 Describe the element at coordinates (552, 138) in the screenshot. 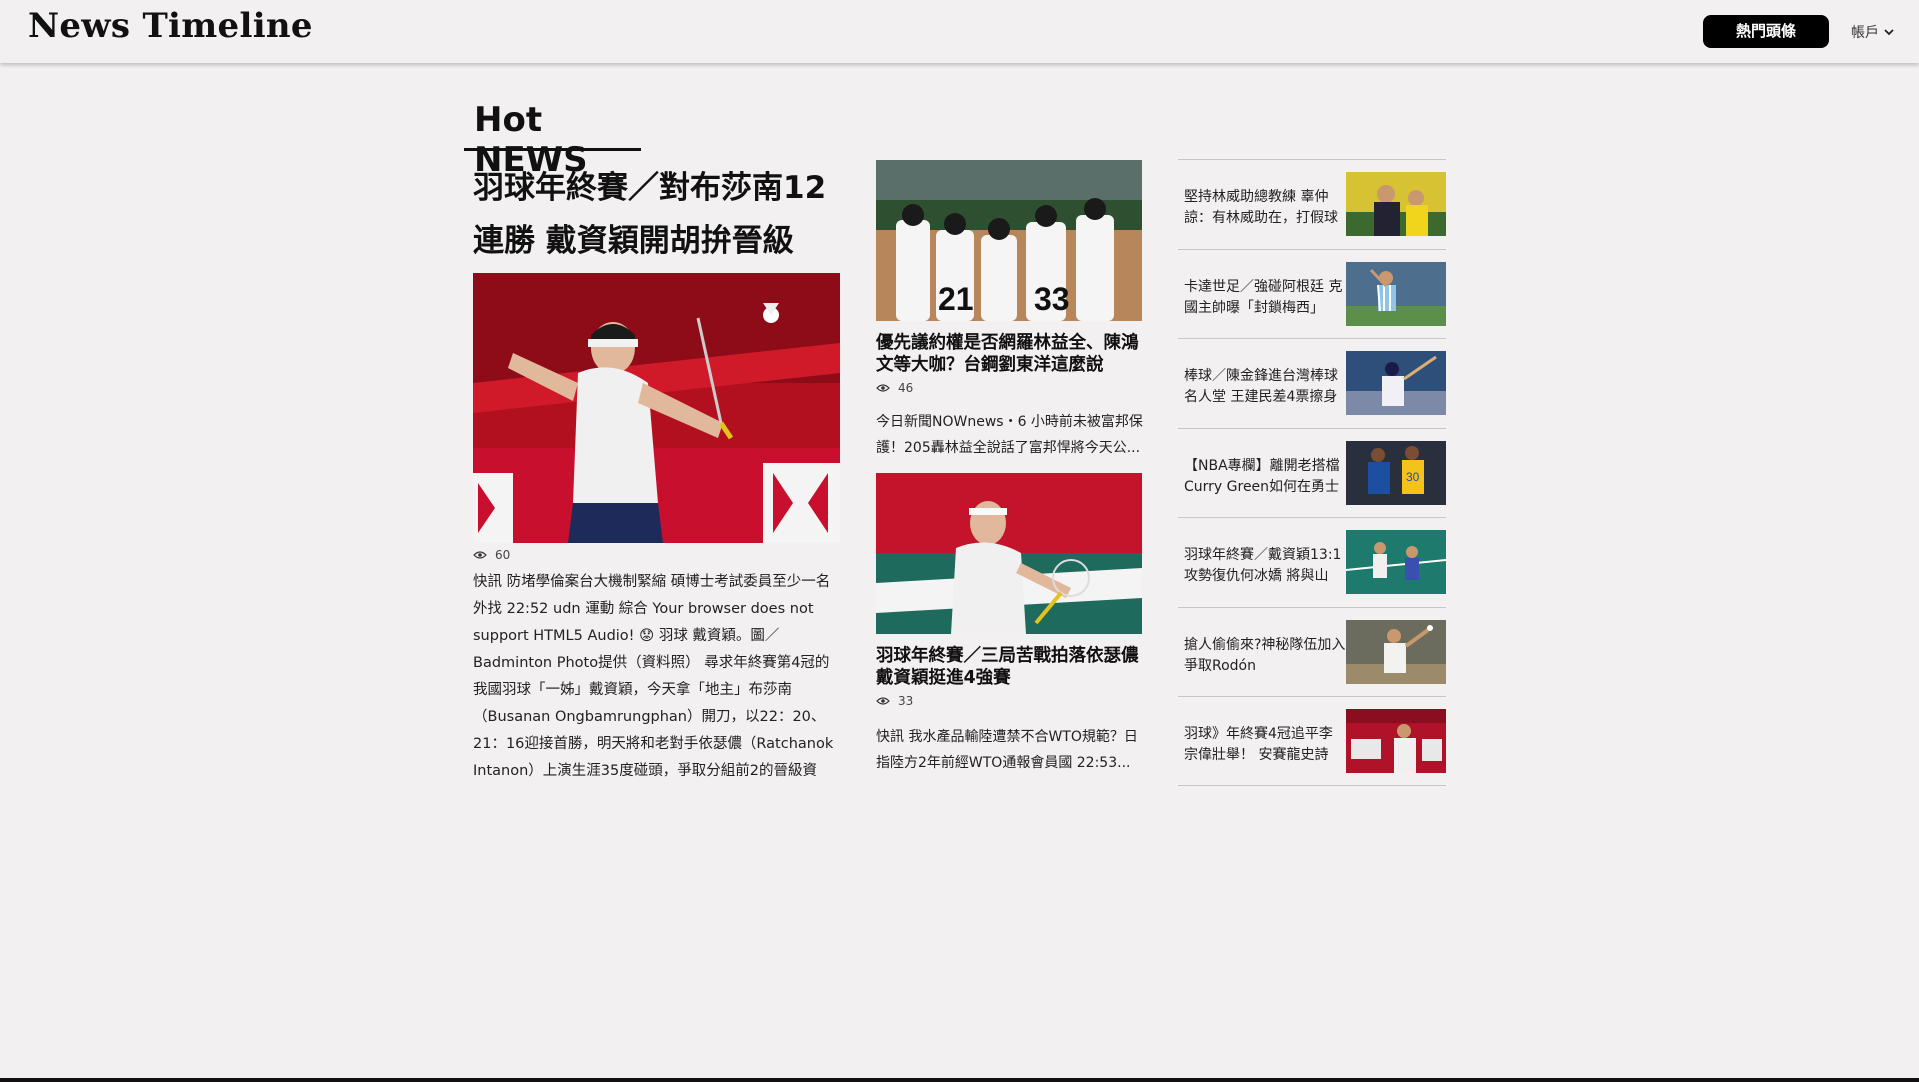

I see `section-heading: Hot NEWS` at that location.